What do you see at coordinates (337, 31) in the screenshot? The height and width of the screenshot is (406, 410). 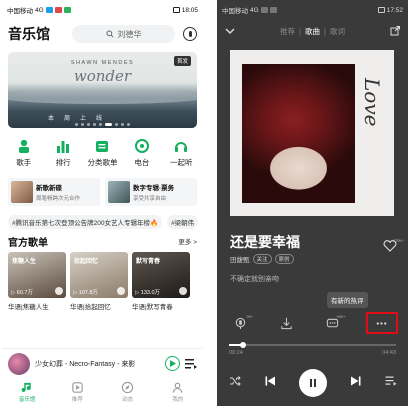 I see `tab-lyrics: 歌词` at bounding box center [337, 31].